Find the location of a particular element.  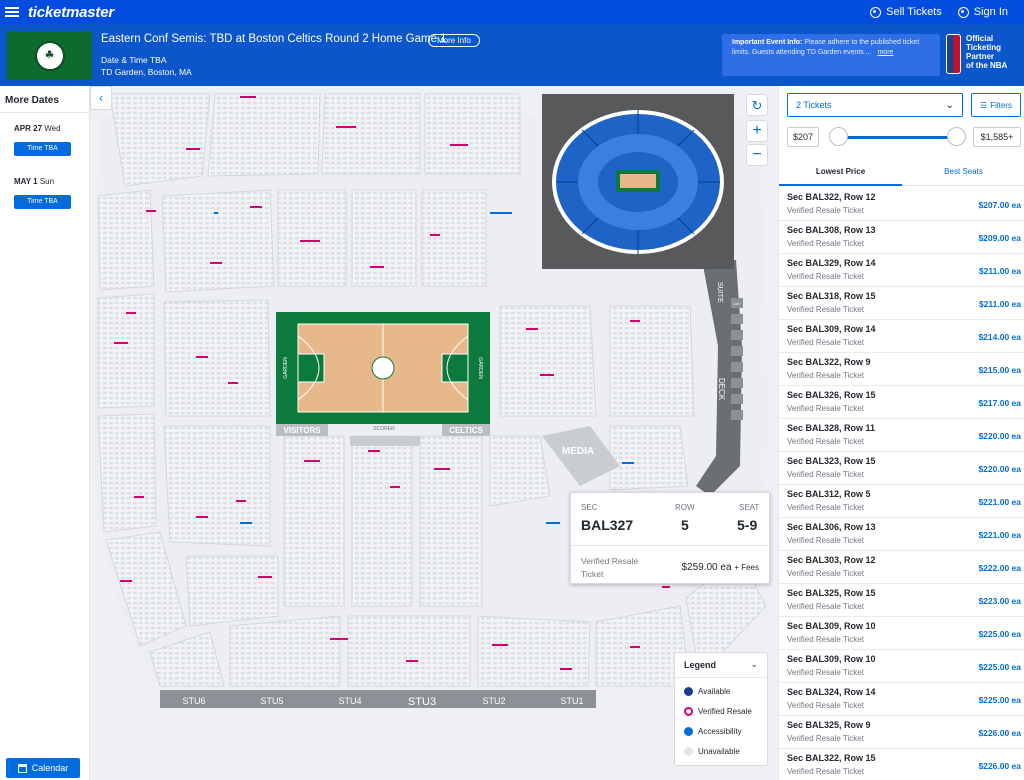

zoom-in-button: + is located at coordinates (757, 131).